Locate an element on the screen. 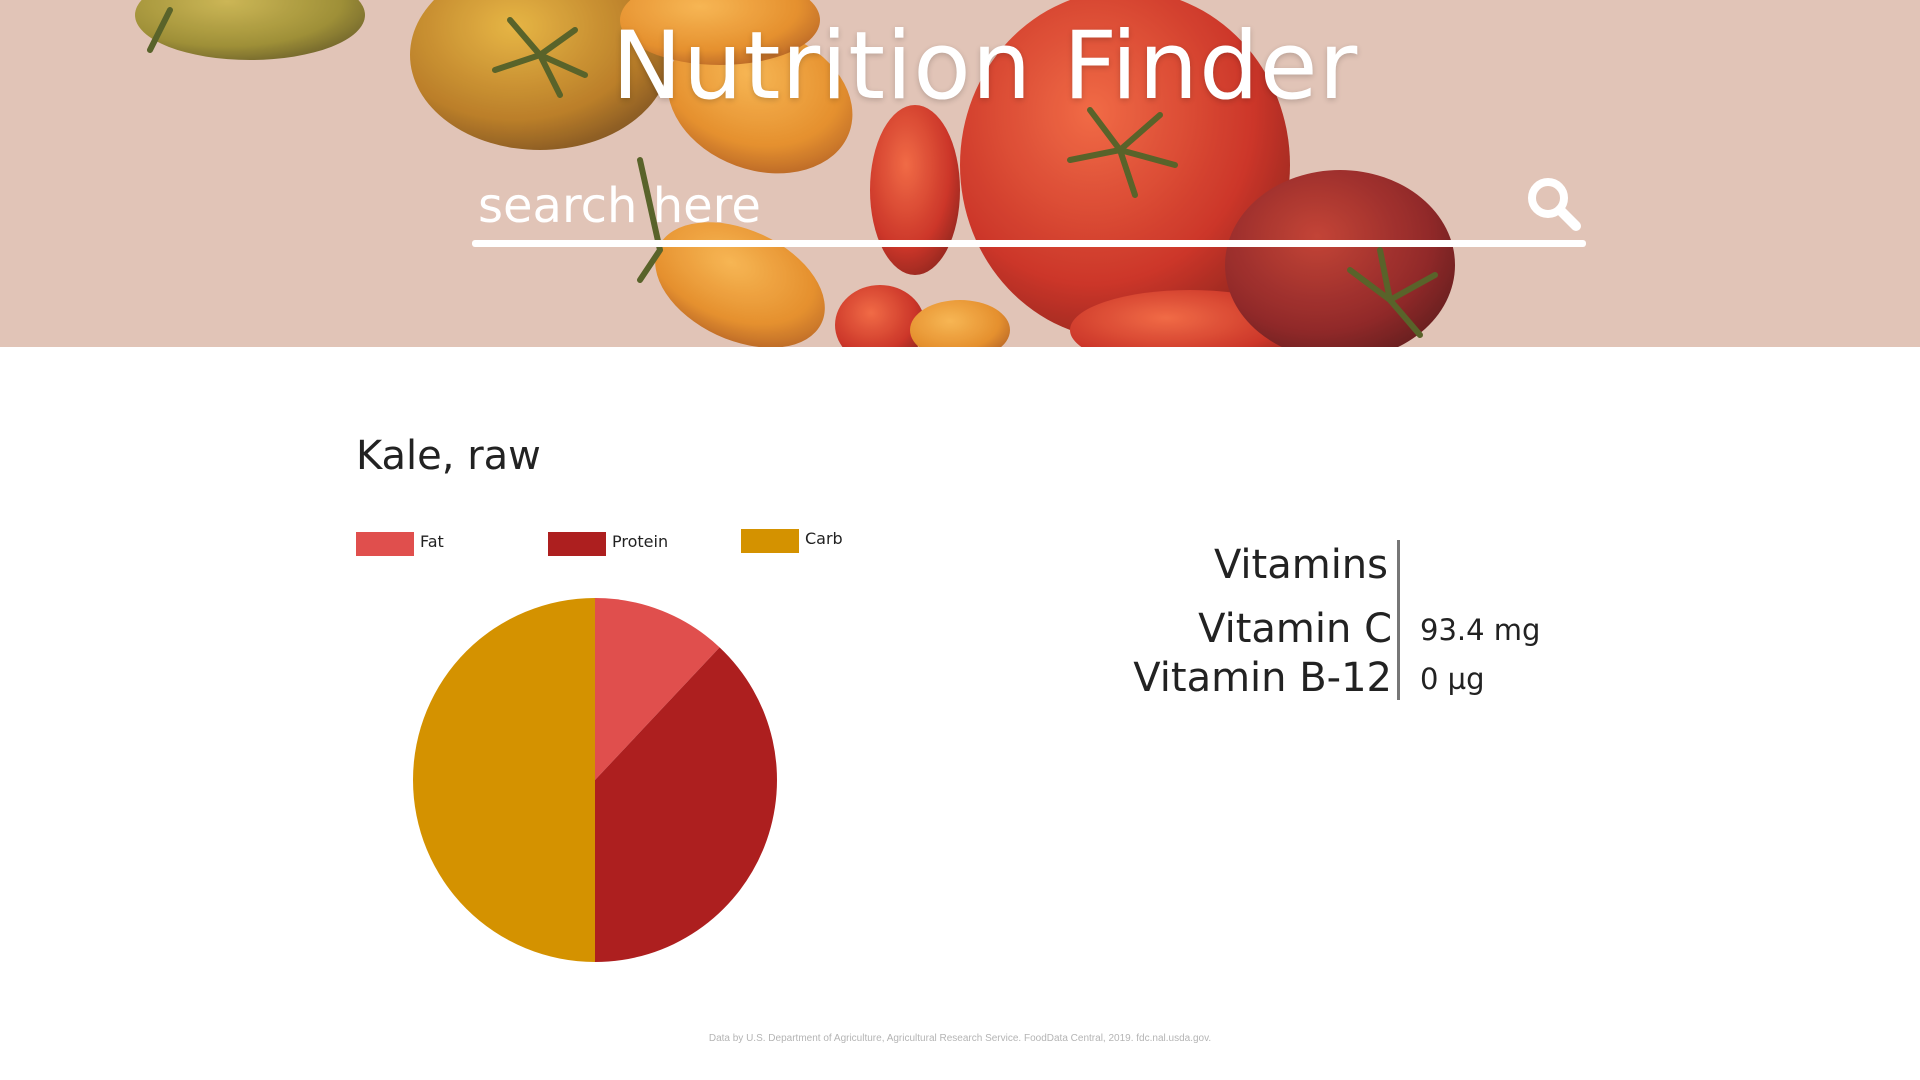  legend-label-fat: Fat is located at coordinates (432, 541).